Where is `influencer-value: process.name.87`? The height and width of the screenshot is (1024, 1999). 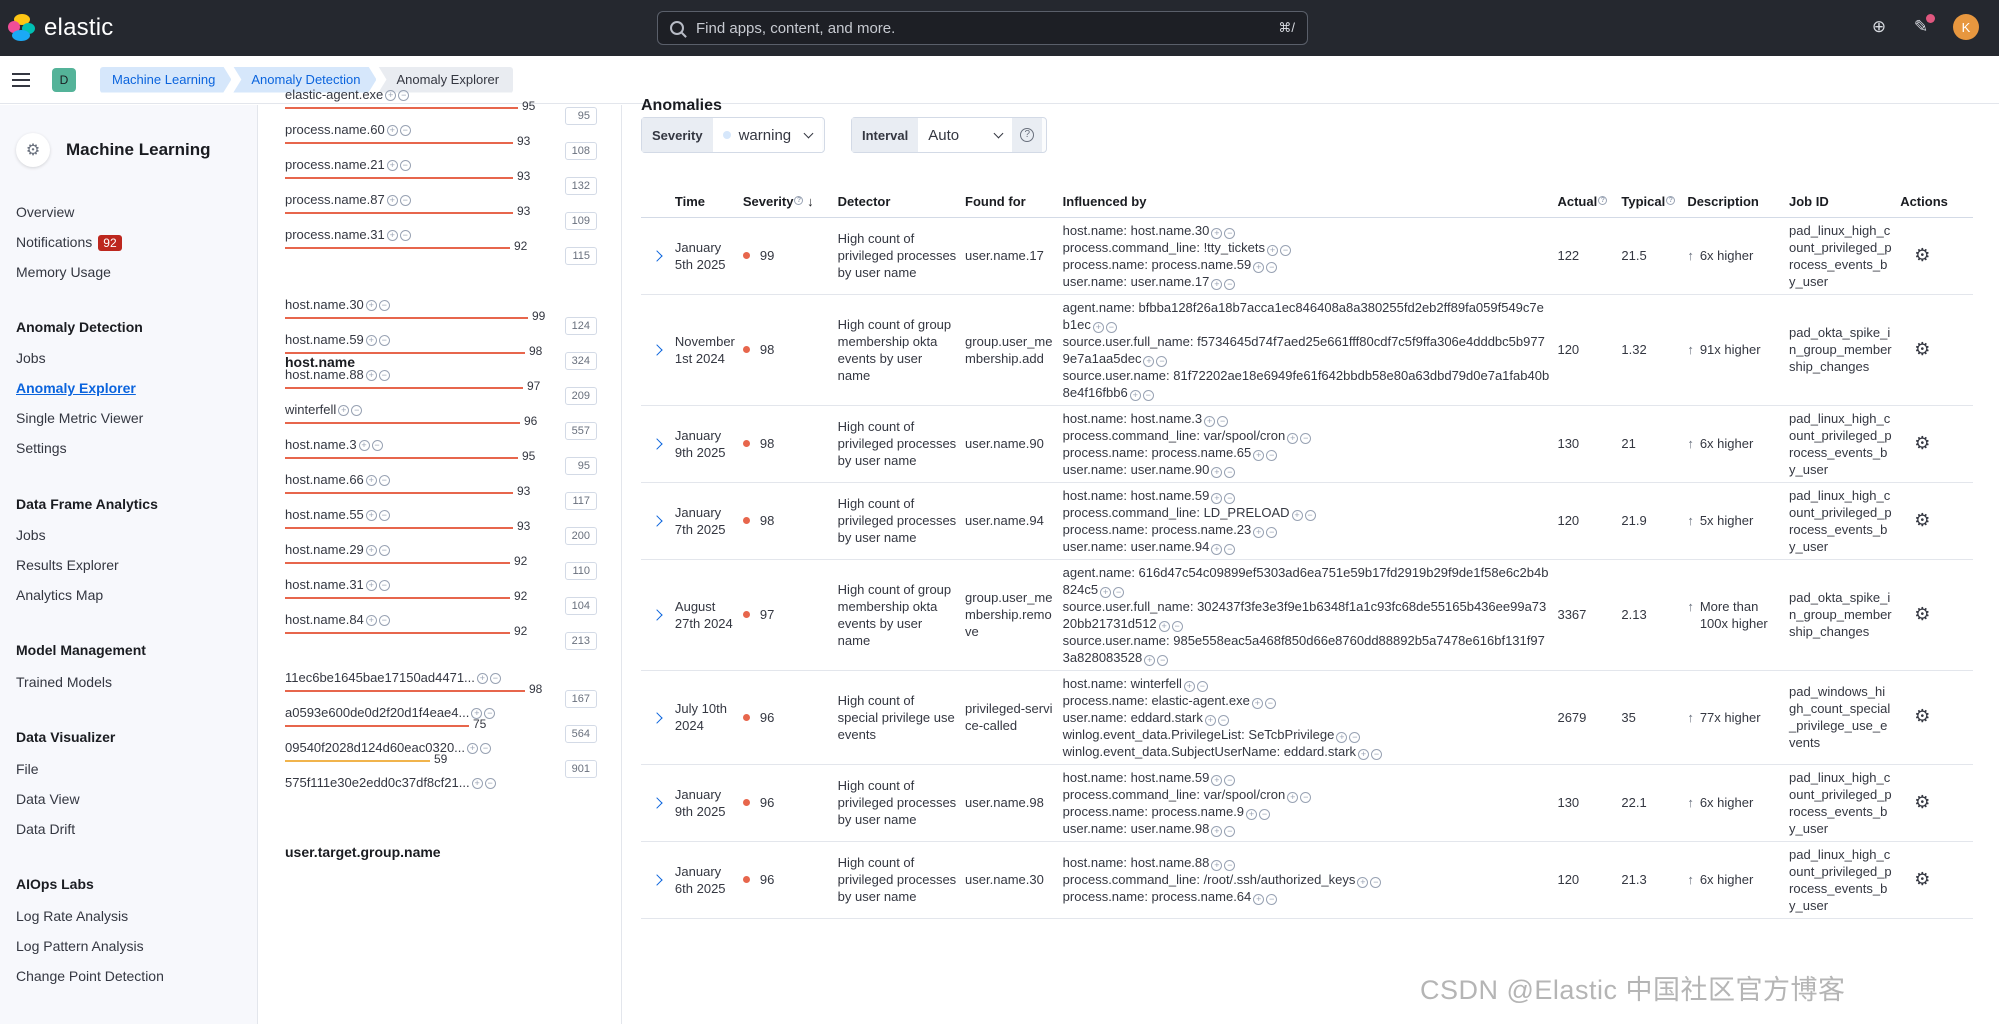
influencer-value: process.name.87 is located at coordinates (335, 199).